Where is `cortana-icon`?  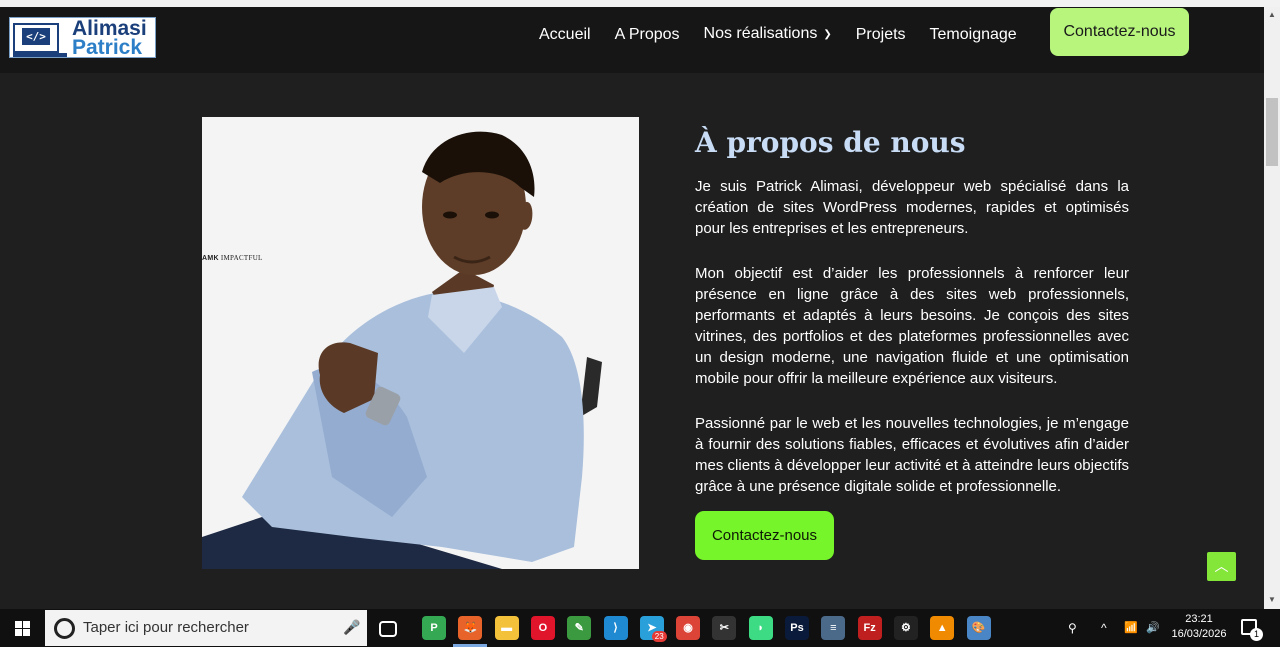 cortana-icon is located at coordinates (64, 628).